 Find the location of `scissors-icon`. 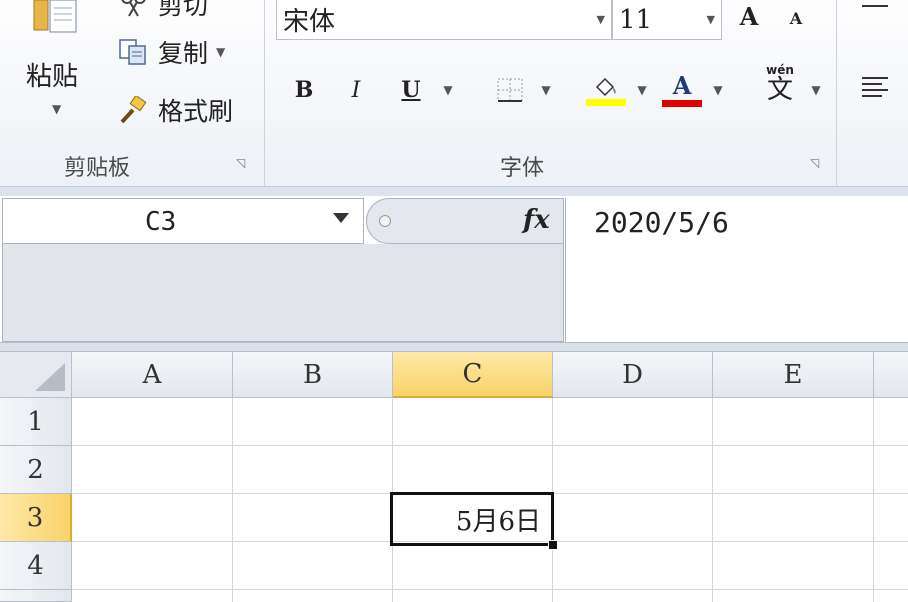

scissors-icon is located at coordinates (133, 8).